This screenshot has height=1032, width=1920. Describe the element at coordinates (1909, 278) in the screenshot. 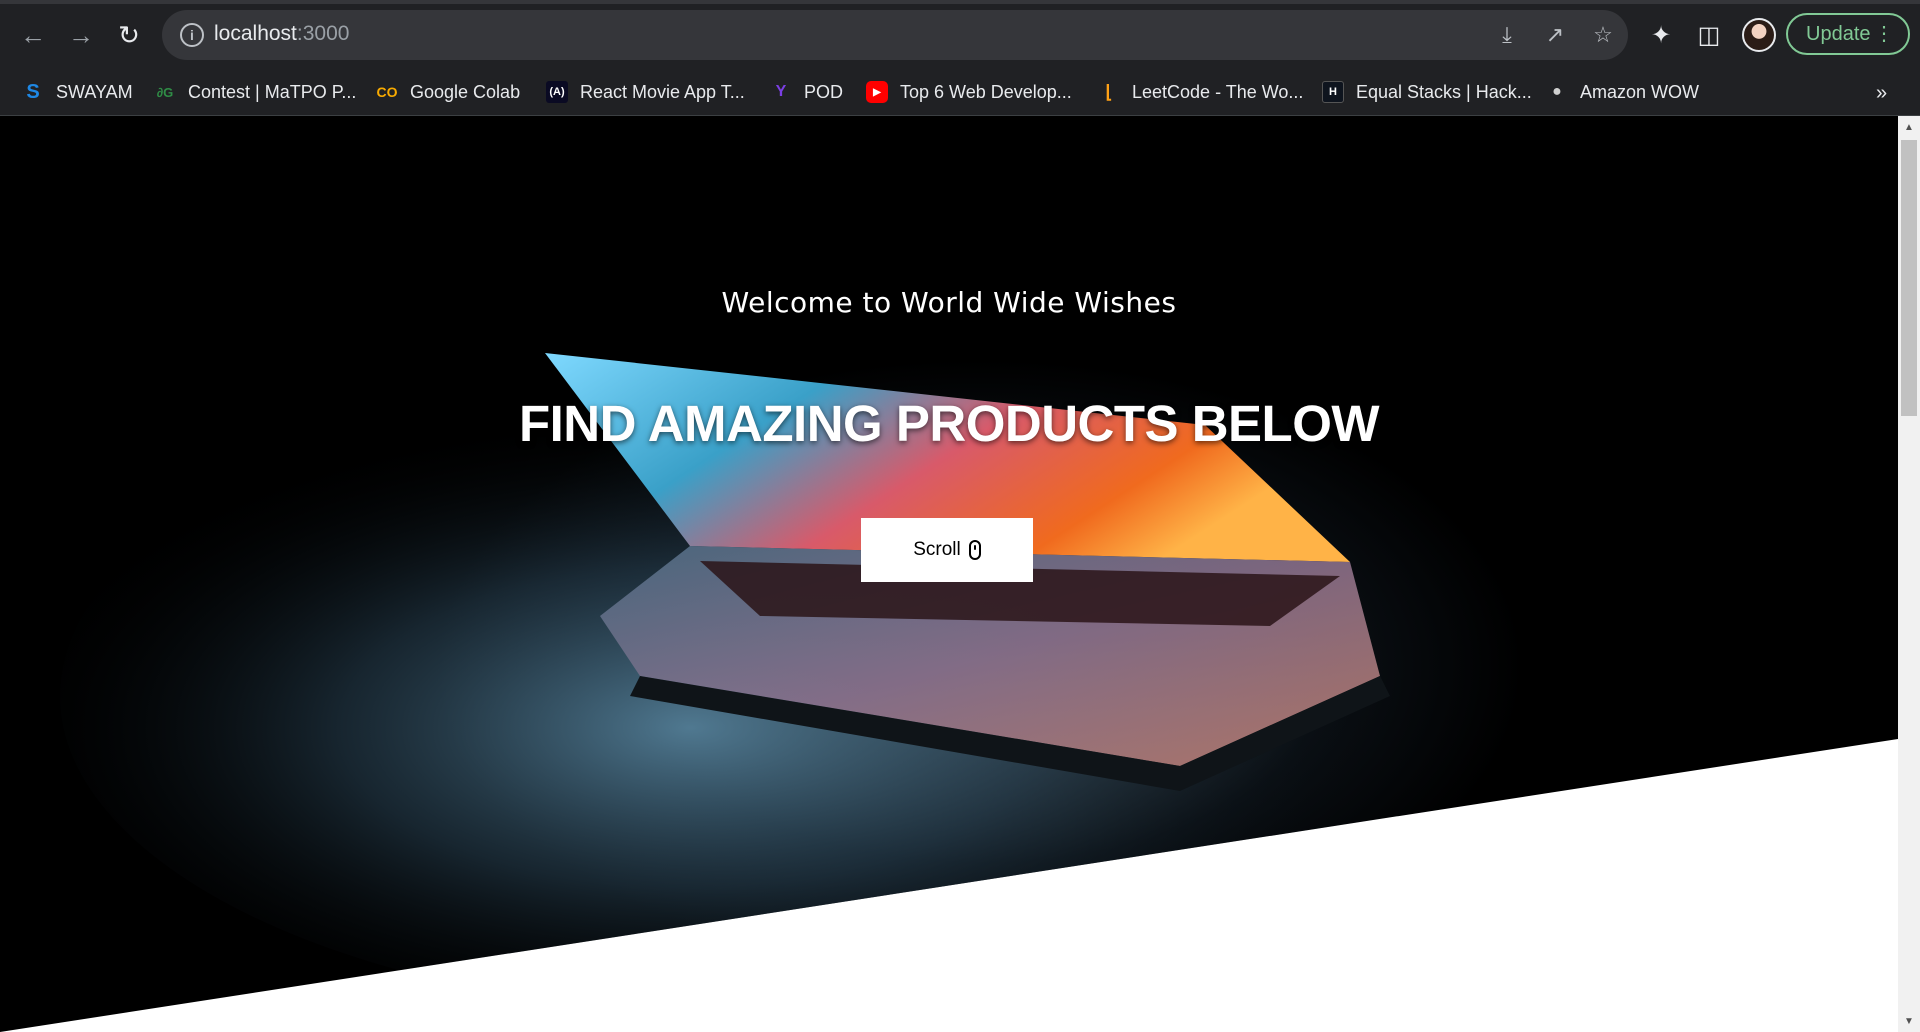

I see `scrollbar-thumb` at that location.